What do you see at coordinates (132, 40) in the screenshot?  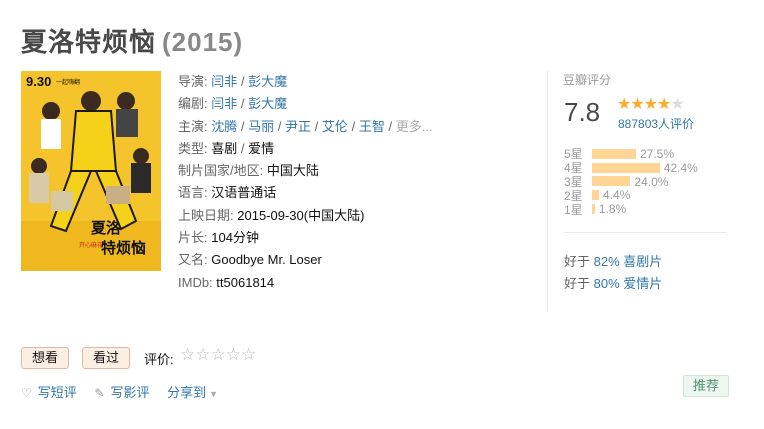 I see `page-title: 夏洛特烦恼 (2015)` at bounding box center [132, 40].